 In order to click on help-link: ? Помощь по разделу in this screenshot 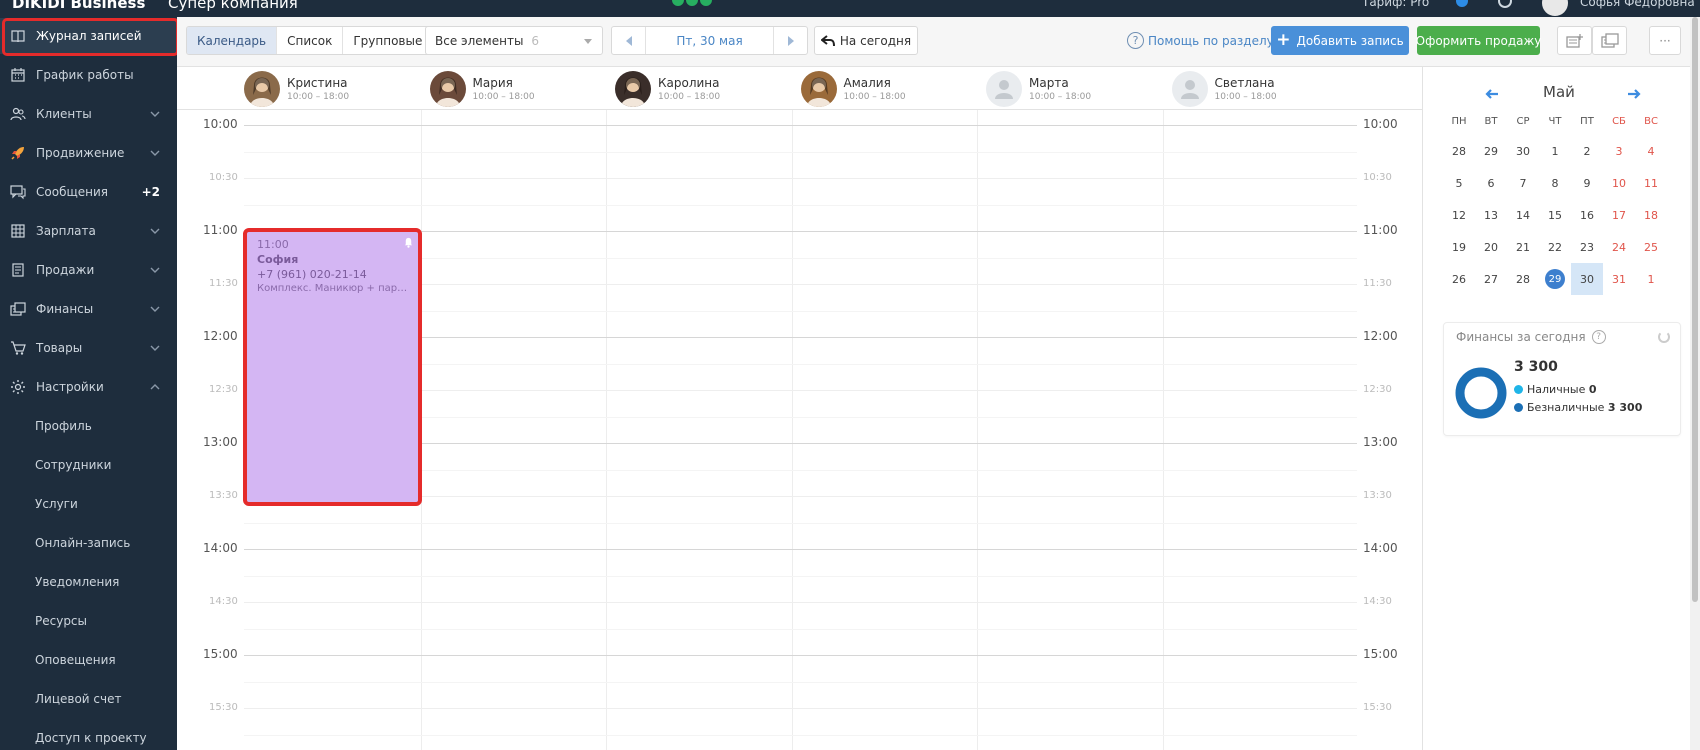, I will do `click(1200, 40)`.